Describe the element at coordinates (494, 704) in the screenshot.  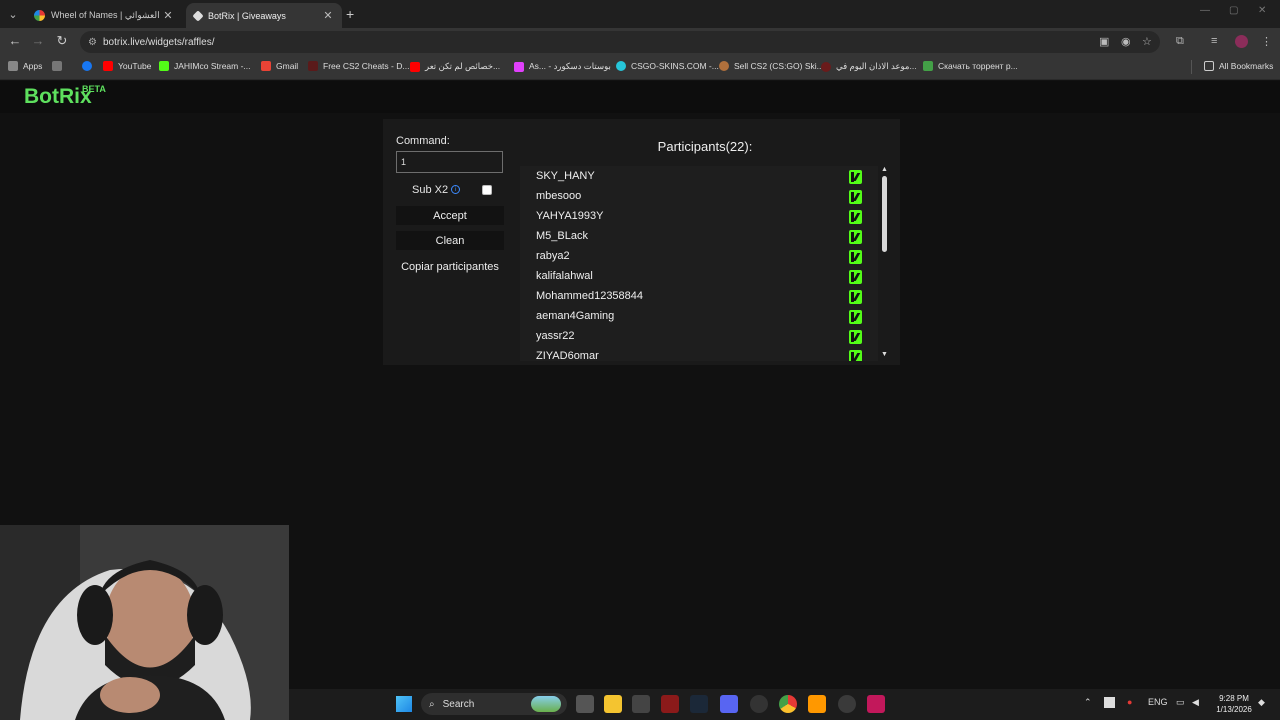
I see `taskbar-search: ⌕ Search` at that location.